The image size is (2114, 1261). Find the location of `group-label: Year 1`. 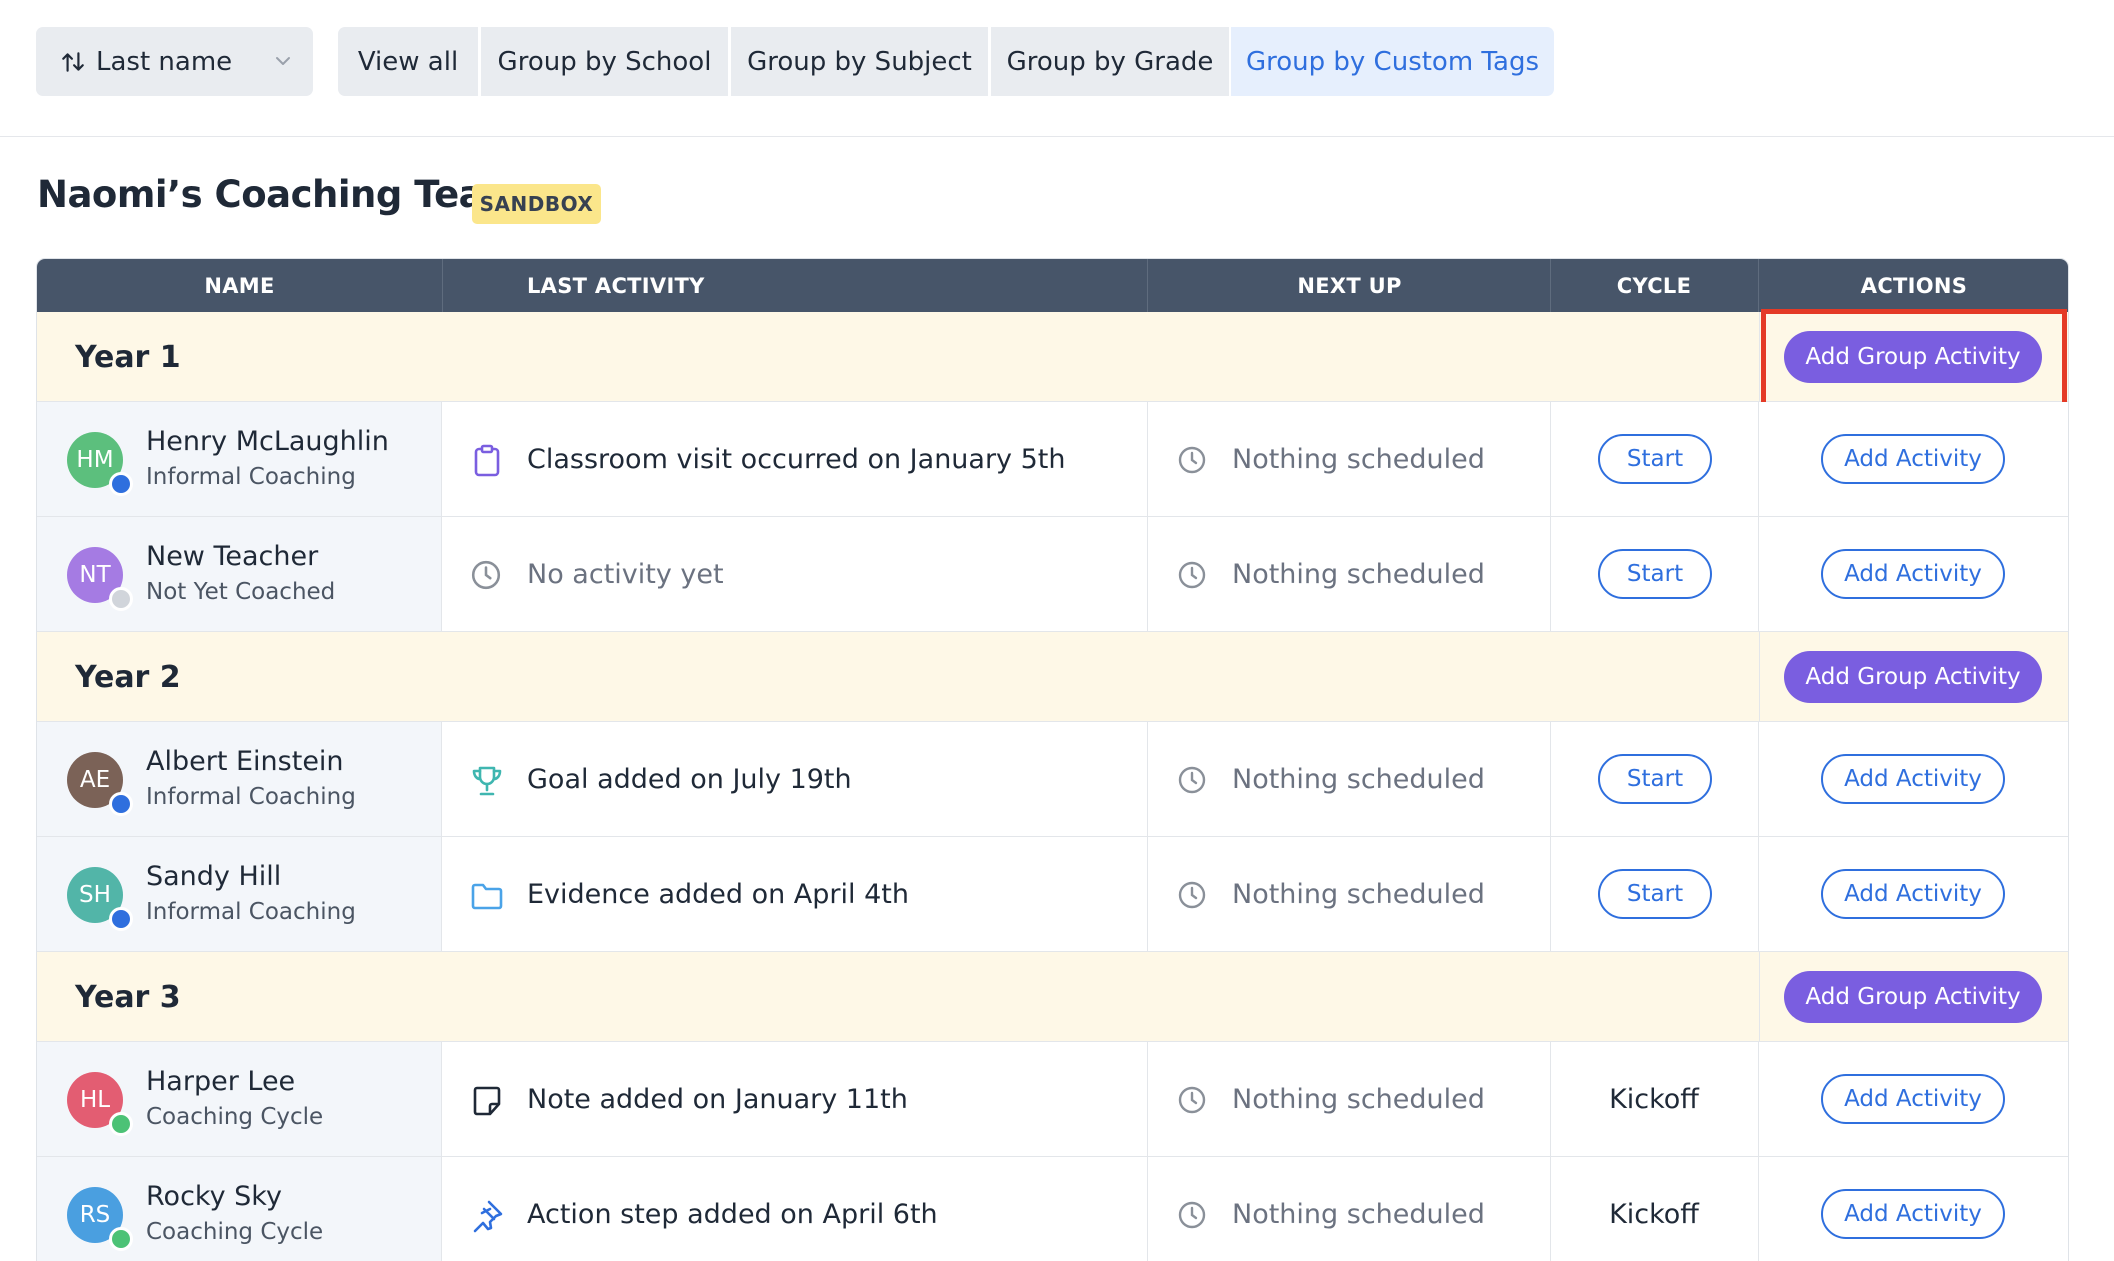

group-label: Year 1 is located at coordinates (128, 357).